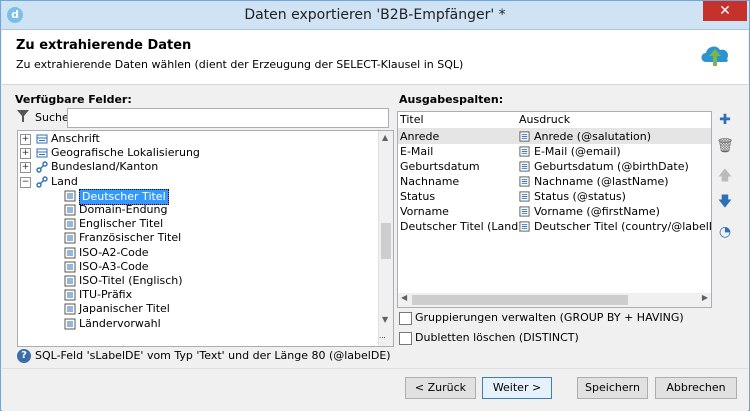 Image resolution: width=750 pixels, height=411 pixels. What do you see at coordinates (715, 56) in the screenshot?
I see `cloud-upload-icon` at bounding box center [715, 56].